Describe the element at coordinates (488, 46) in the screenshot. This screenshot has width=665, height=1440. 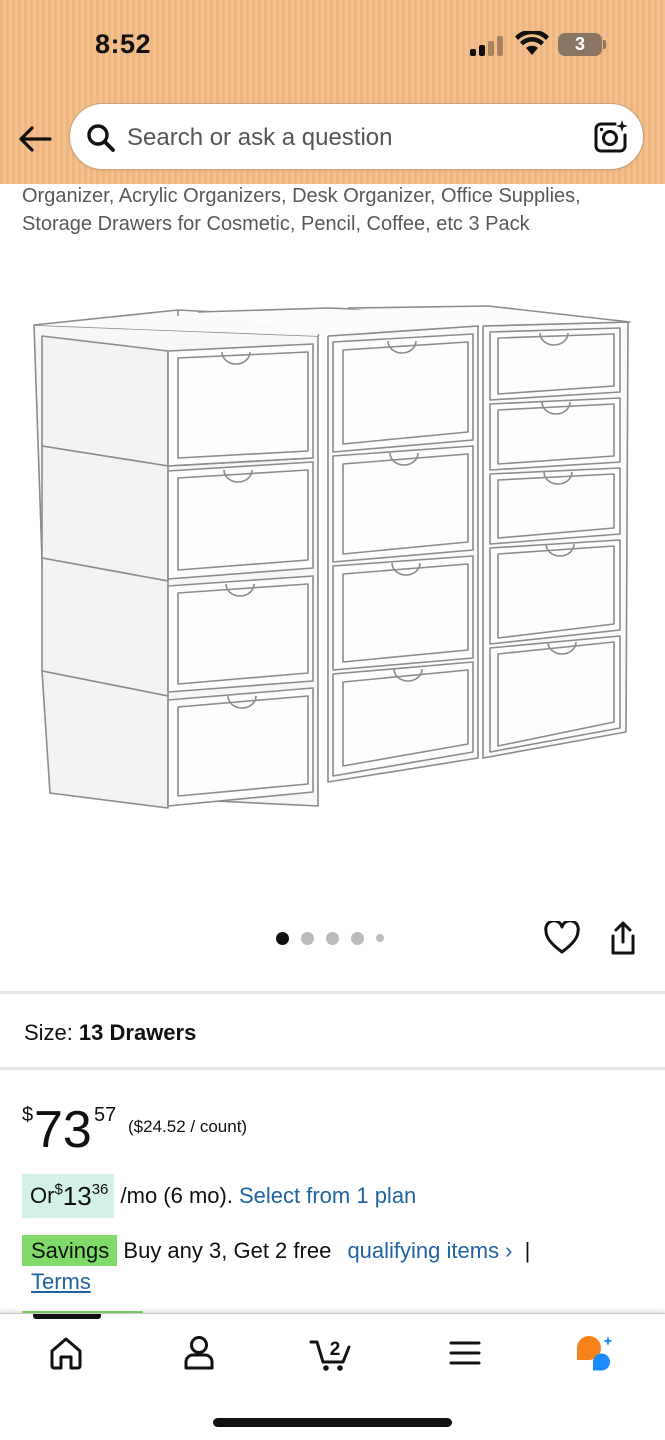
I see `cellular-signal-icon` at that location.